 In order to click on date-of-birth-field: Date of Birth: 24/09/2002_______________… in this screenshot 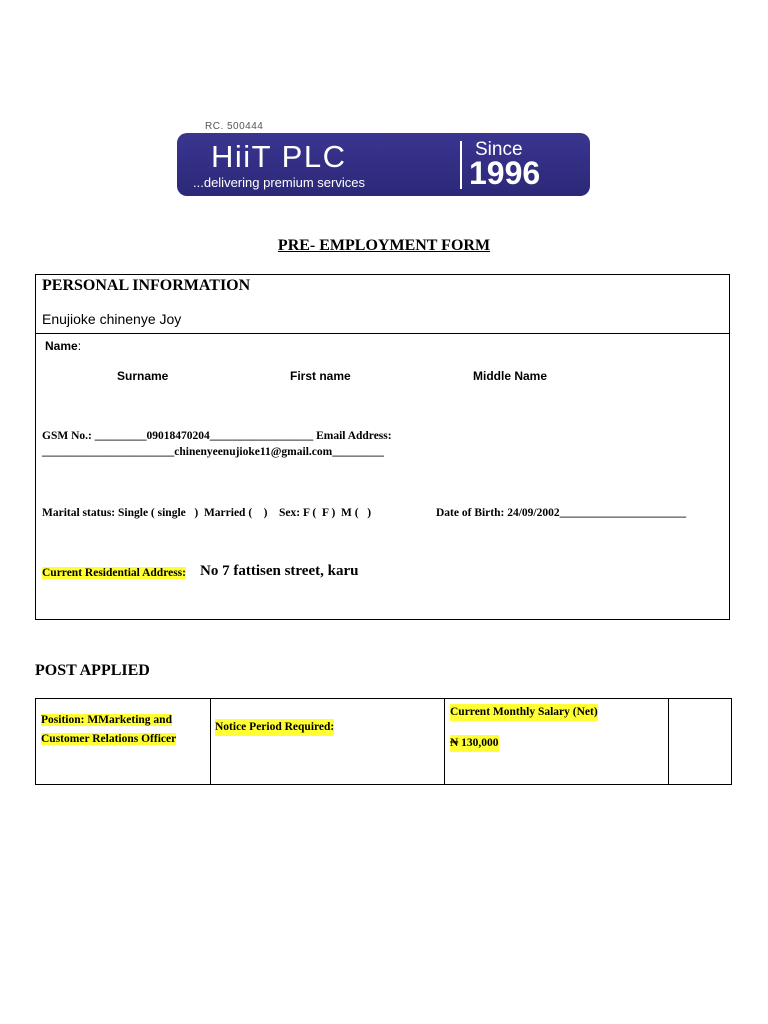, I will do `click(561, 513)`.